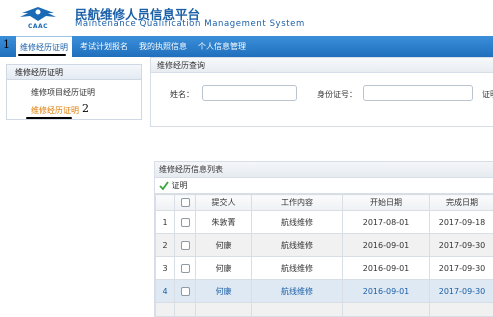  What do you see at coordinates (324, 170) in the screenshot?
I see `list-title: 维修经历信息列表` at bounding box center [324, 170].